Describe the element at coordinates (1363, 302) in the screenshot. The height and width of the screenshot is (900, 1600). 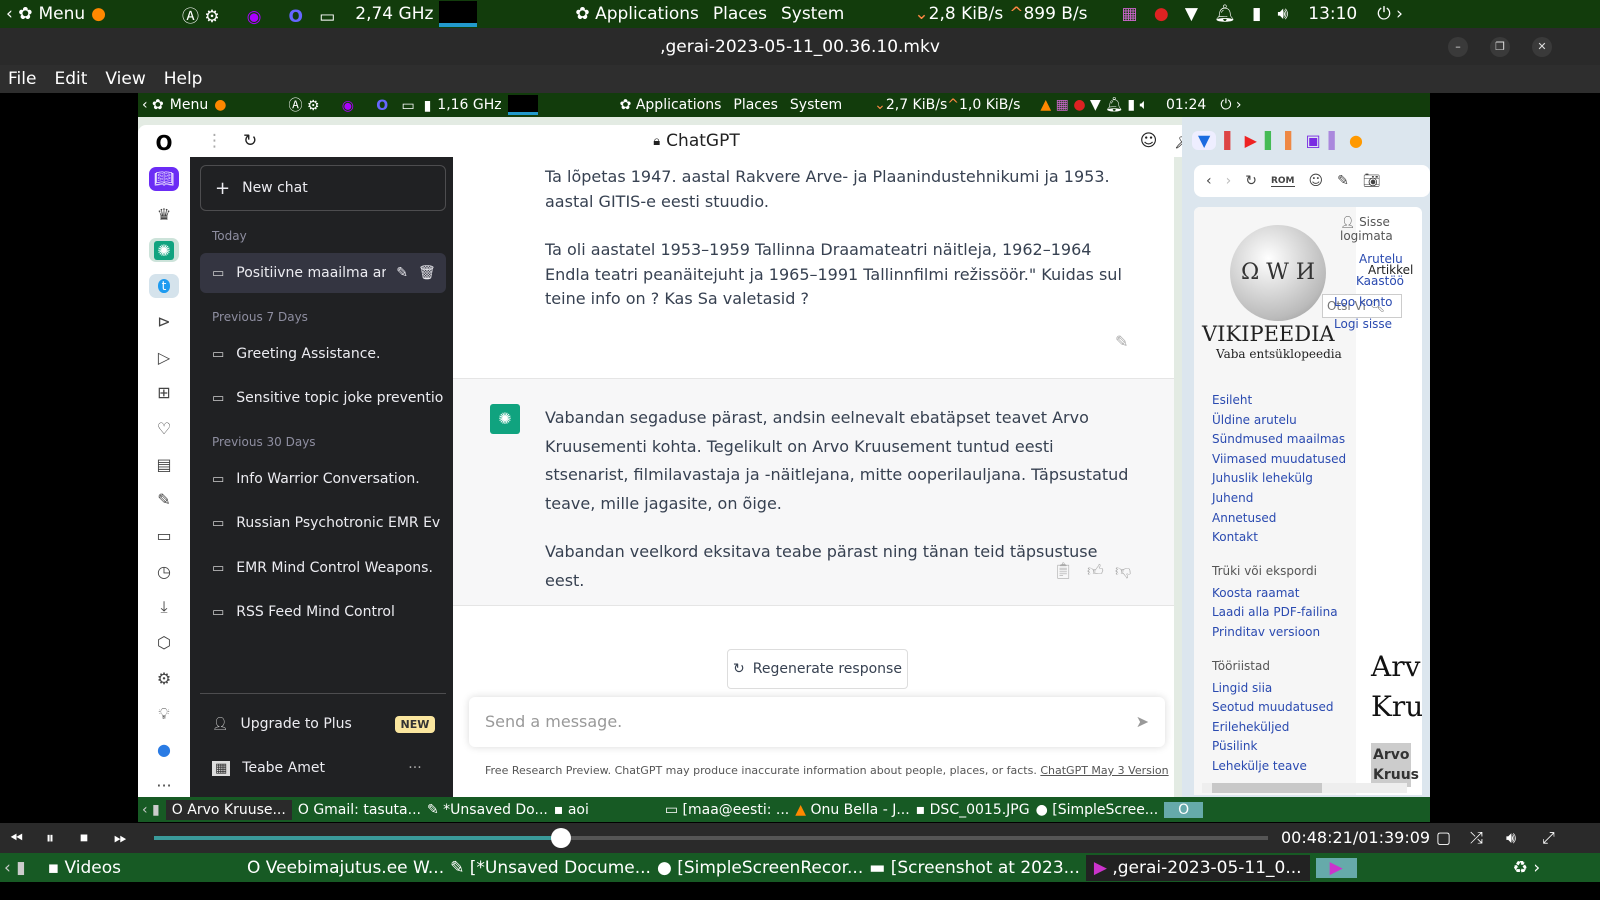
I see `create-account-link: Loo konto` at that location.